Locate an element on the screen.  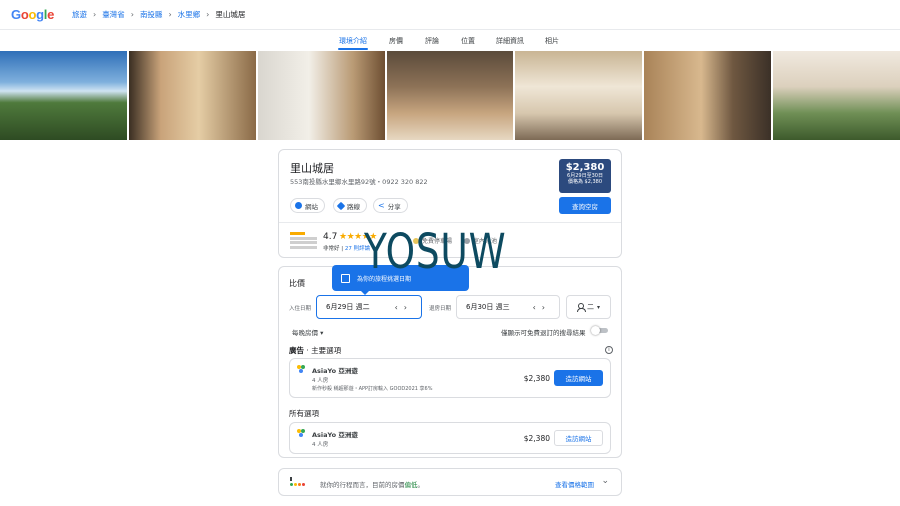
photo-living-room is located at coordinates (579, 95).